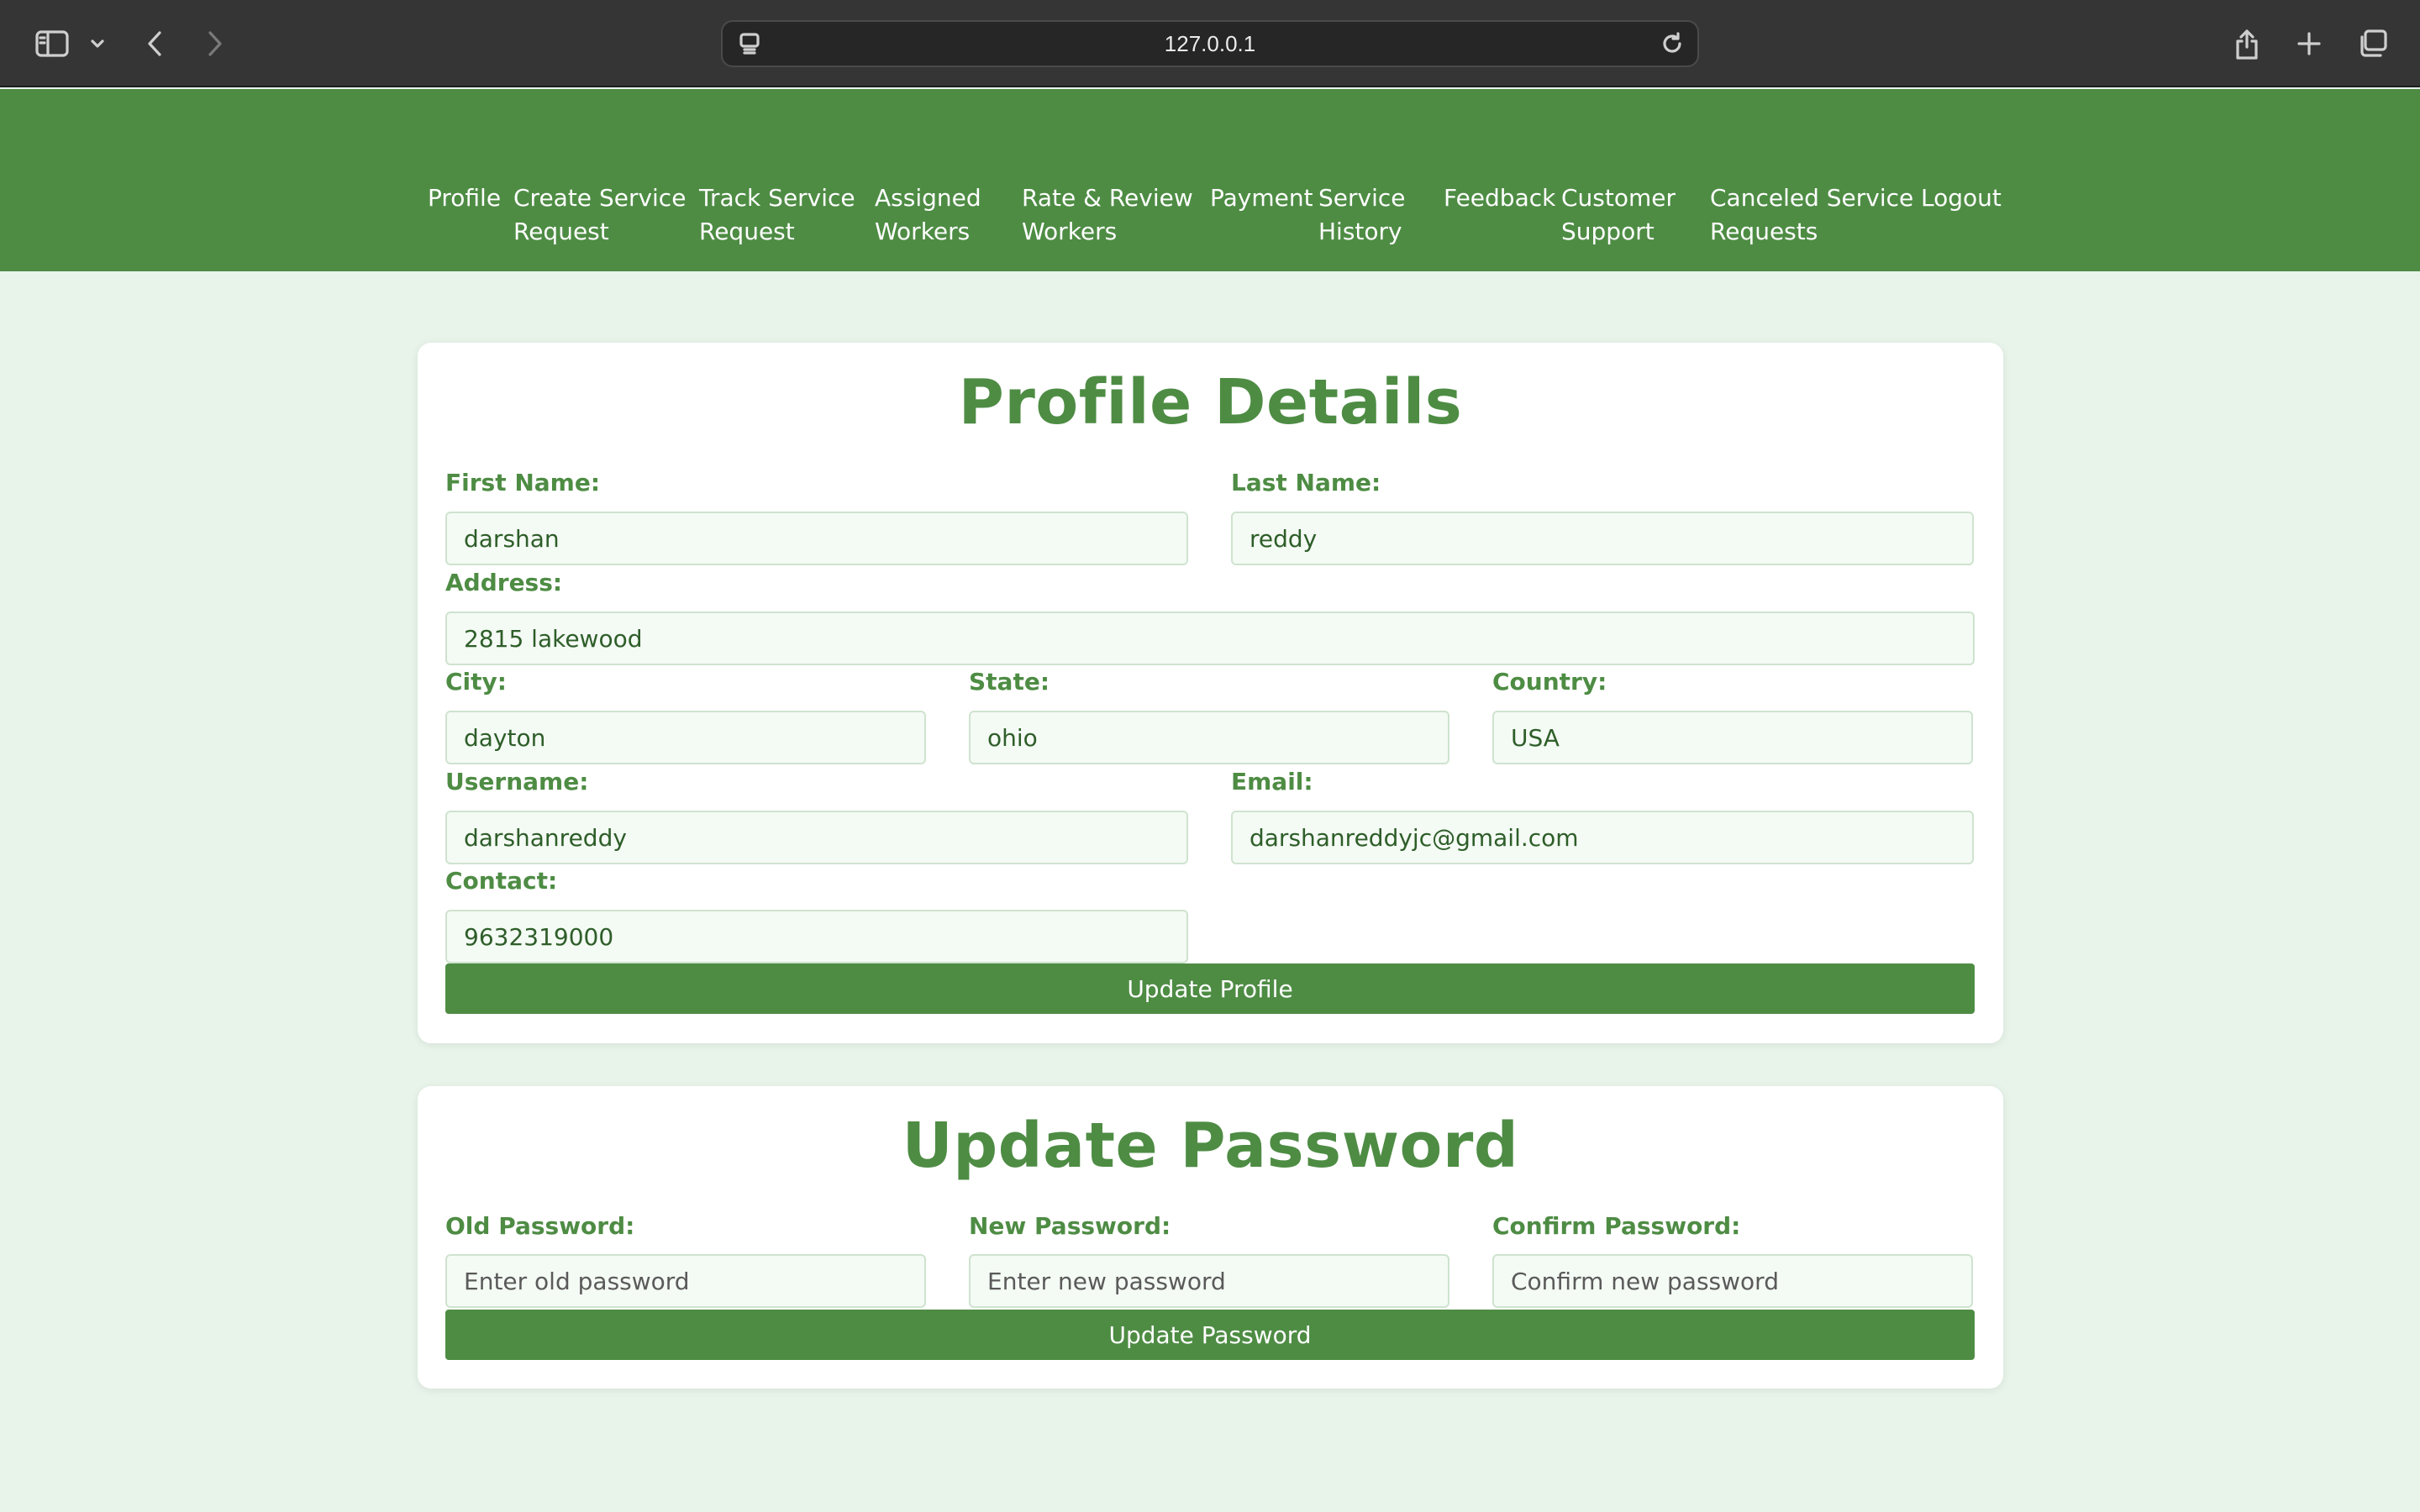 This screenshot has width=2420, height=1512. Describe the element at coordinates (517, 781) in the screenshot. I see `username-label: Username:` at that location.